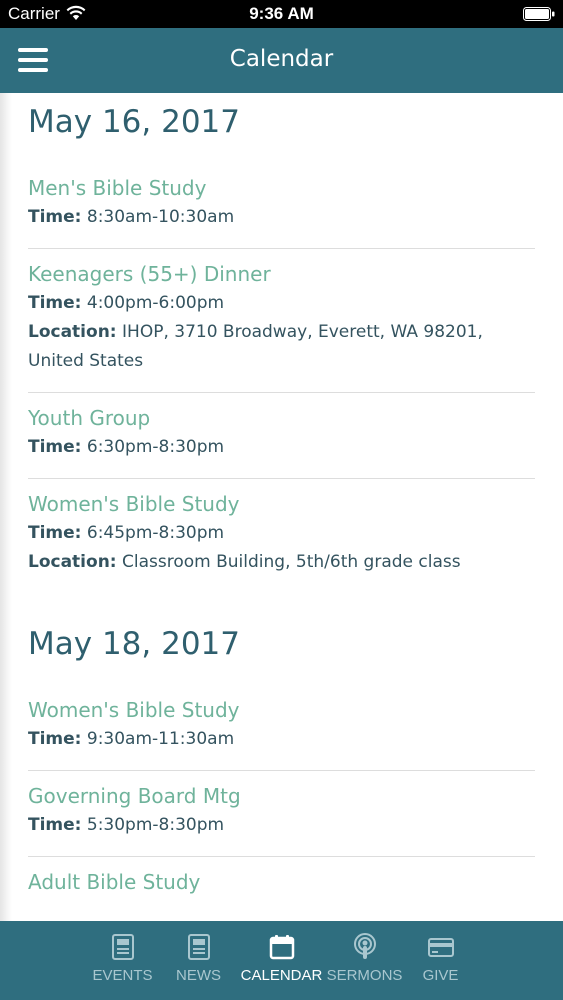 The image size is (563, 1000). What do you see at coordinates (126, 447) in the screenshot?
I see `event-time: Time: 6:30pm-8:30pm` at bounding box center [126, 447].